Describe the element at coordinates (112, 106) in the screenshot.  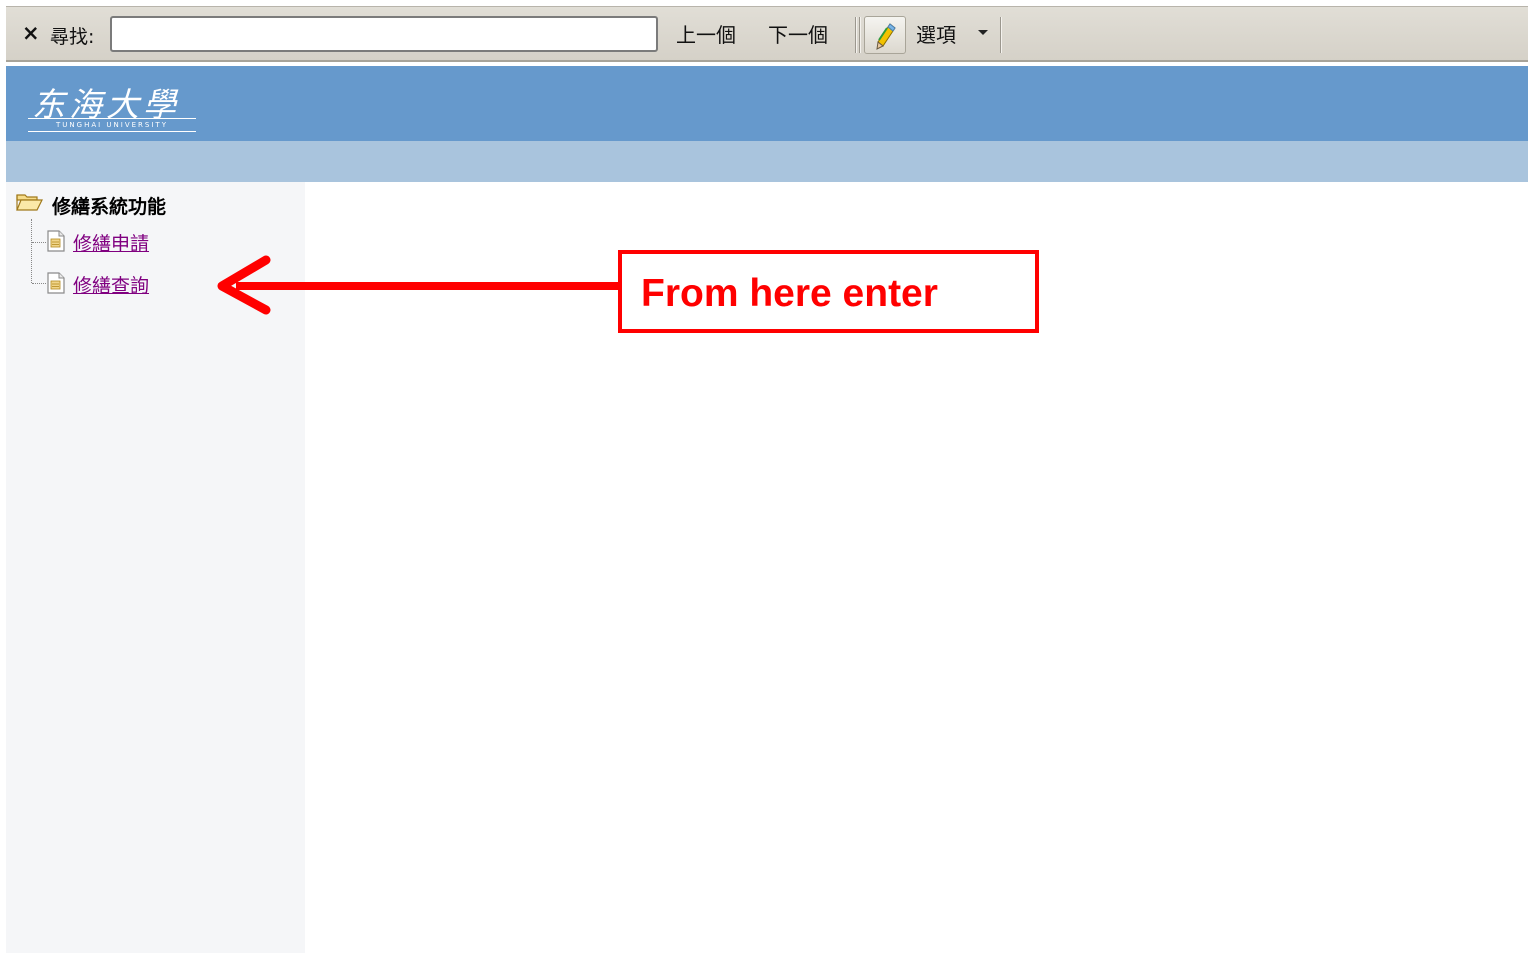
I see `tunghai-logo: 东海大學 TUNGHAI UNIVERSITY` at that location.